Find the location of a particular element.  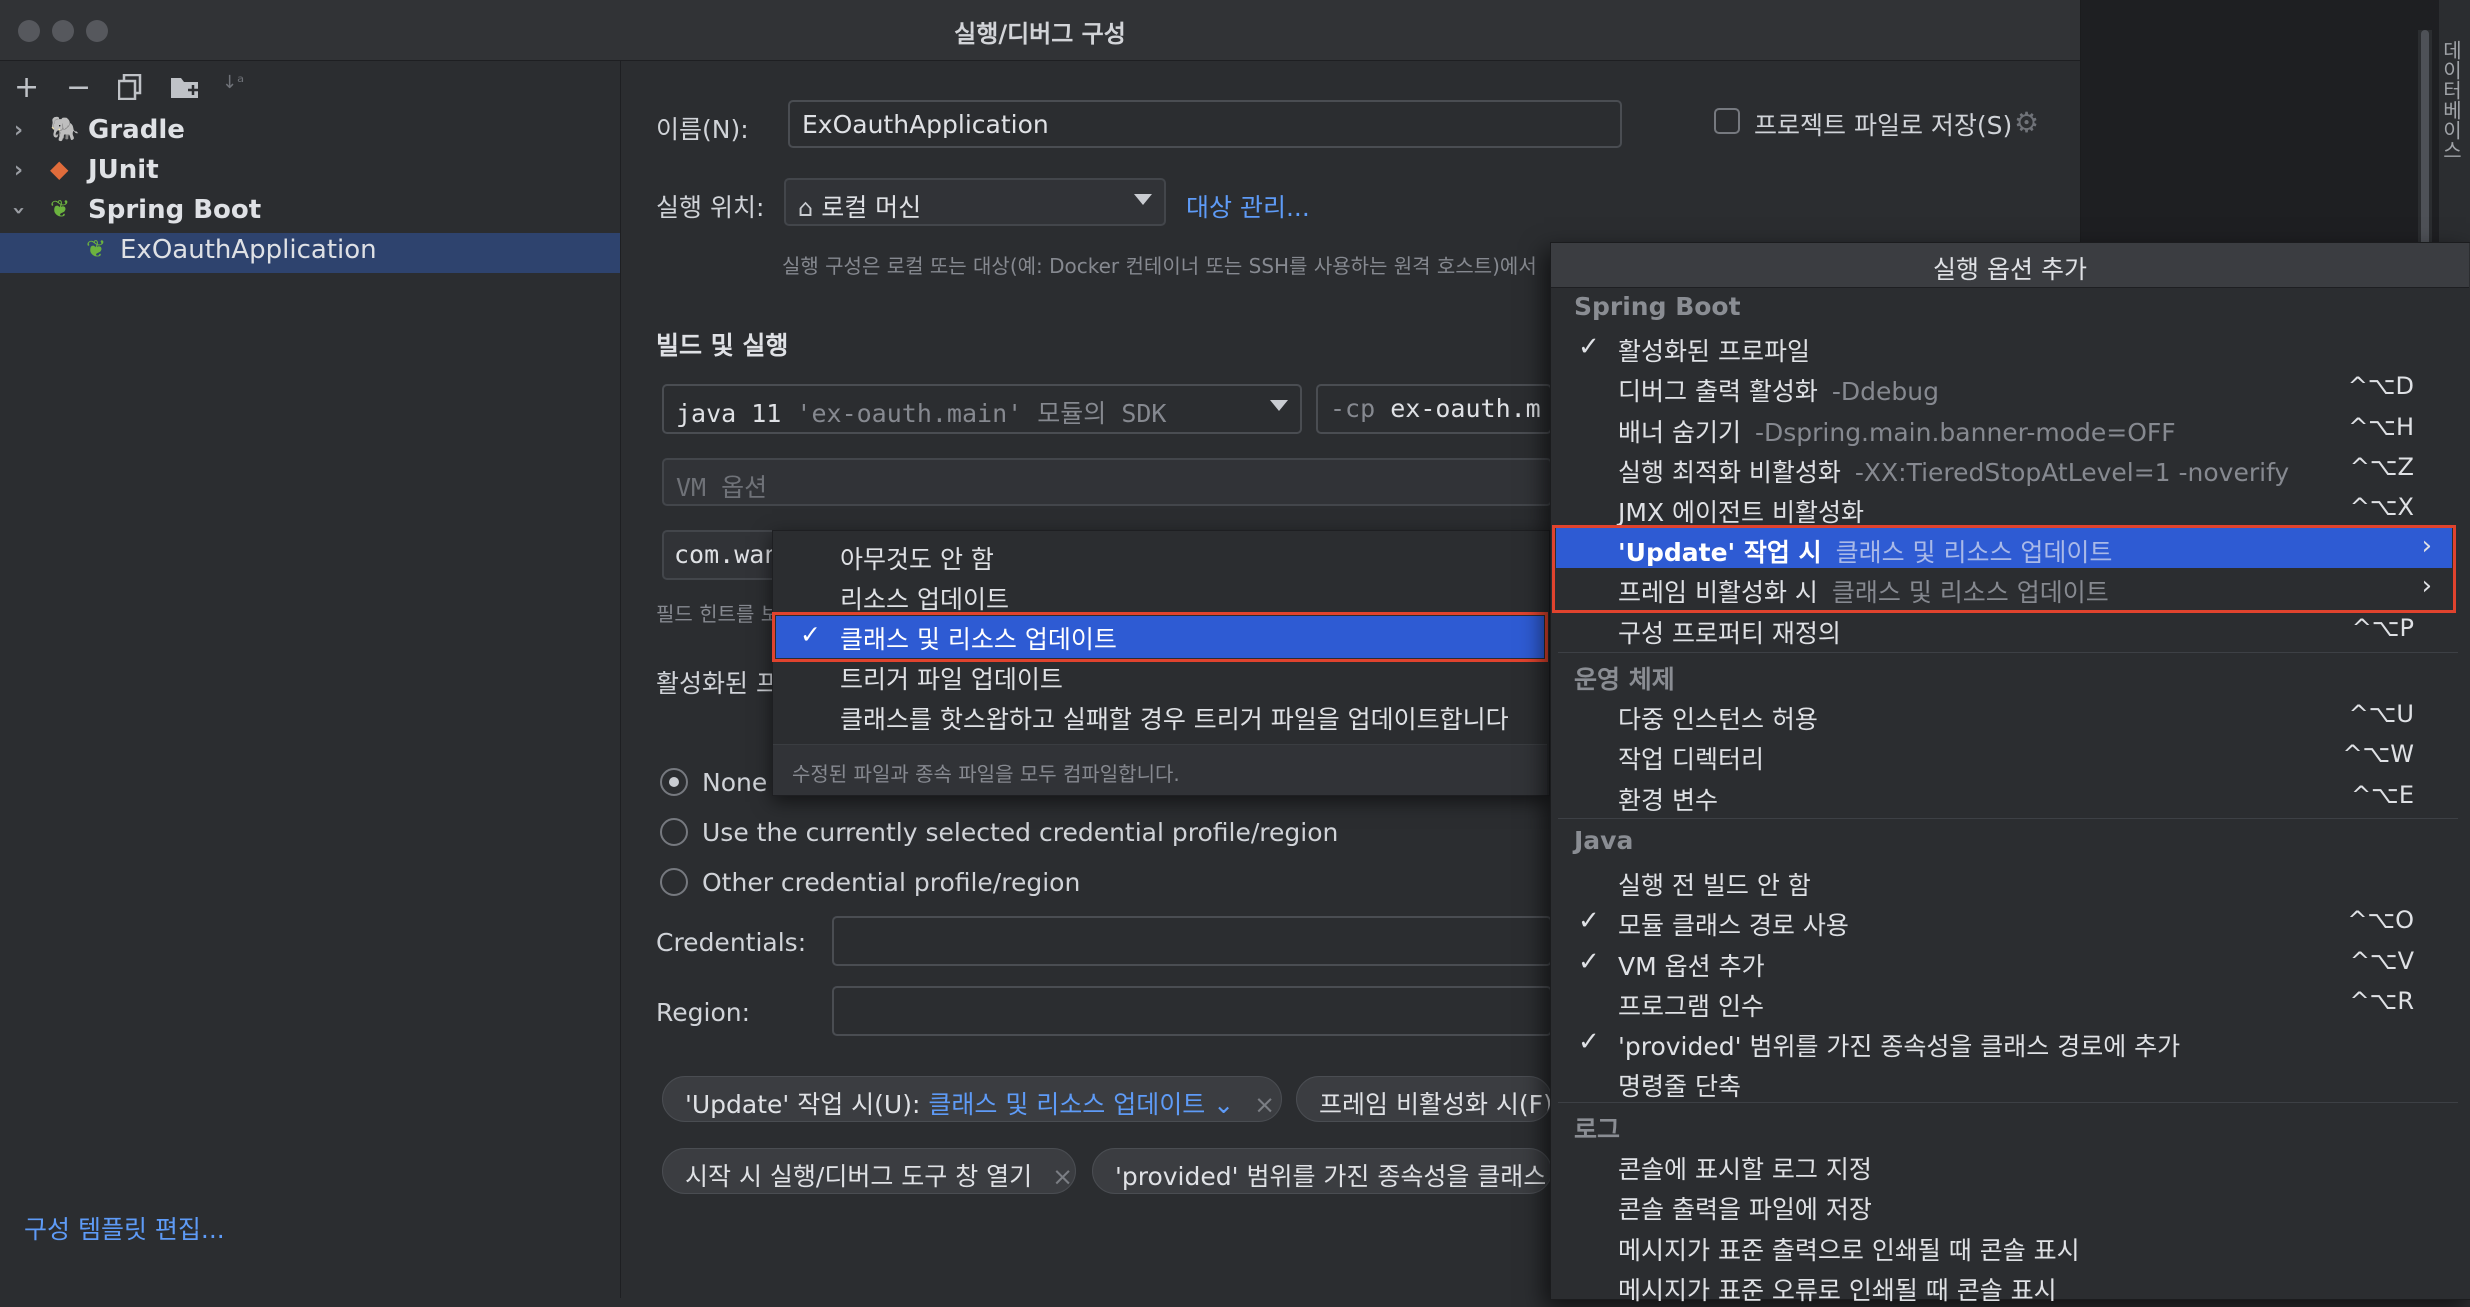

run-option-detail: -XX:TieredStopAtLevel=1 -noverify is located at coordinates (2072, 472).